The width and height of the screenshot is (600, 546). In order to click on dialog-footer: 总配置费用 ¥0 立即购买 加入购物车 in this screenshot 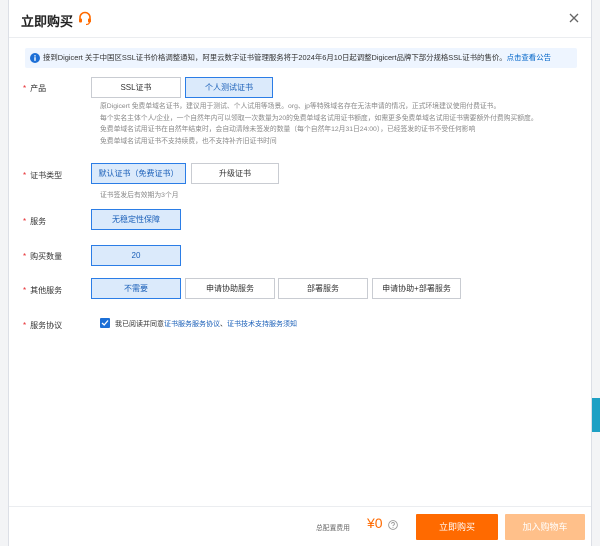, I will do `click(300, 526)`.